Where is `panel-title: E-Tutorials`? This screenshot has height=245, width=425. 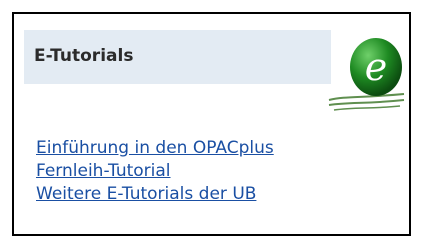
panel-title: E-Tutorials is located at coordinates (84, 56).